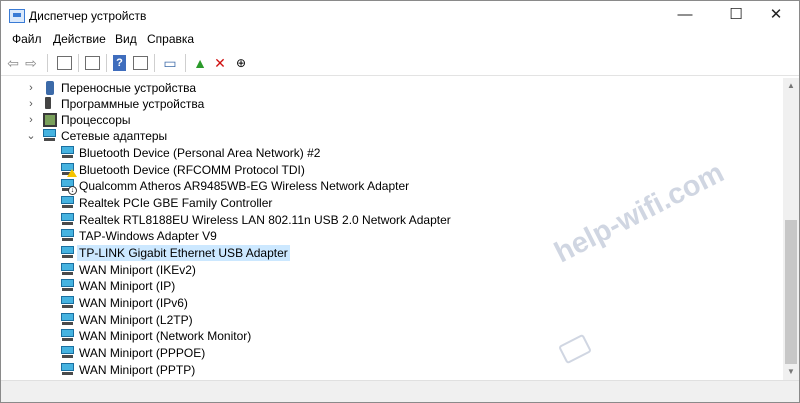 This screenshot has height=403, width=800. Describe the element at coordinates (148, 236) in the screenshot. I see `tree-item-label: TAP-Windows Adapter V9` at that location.